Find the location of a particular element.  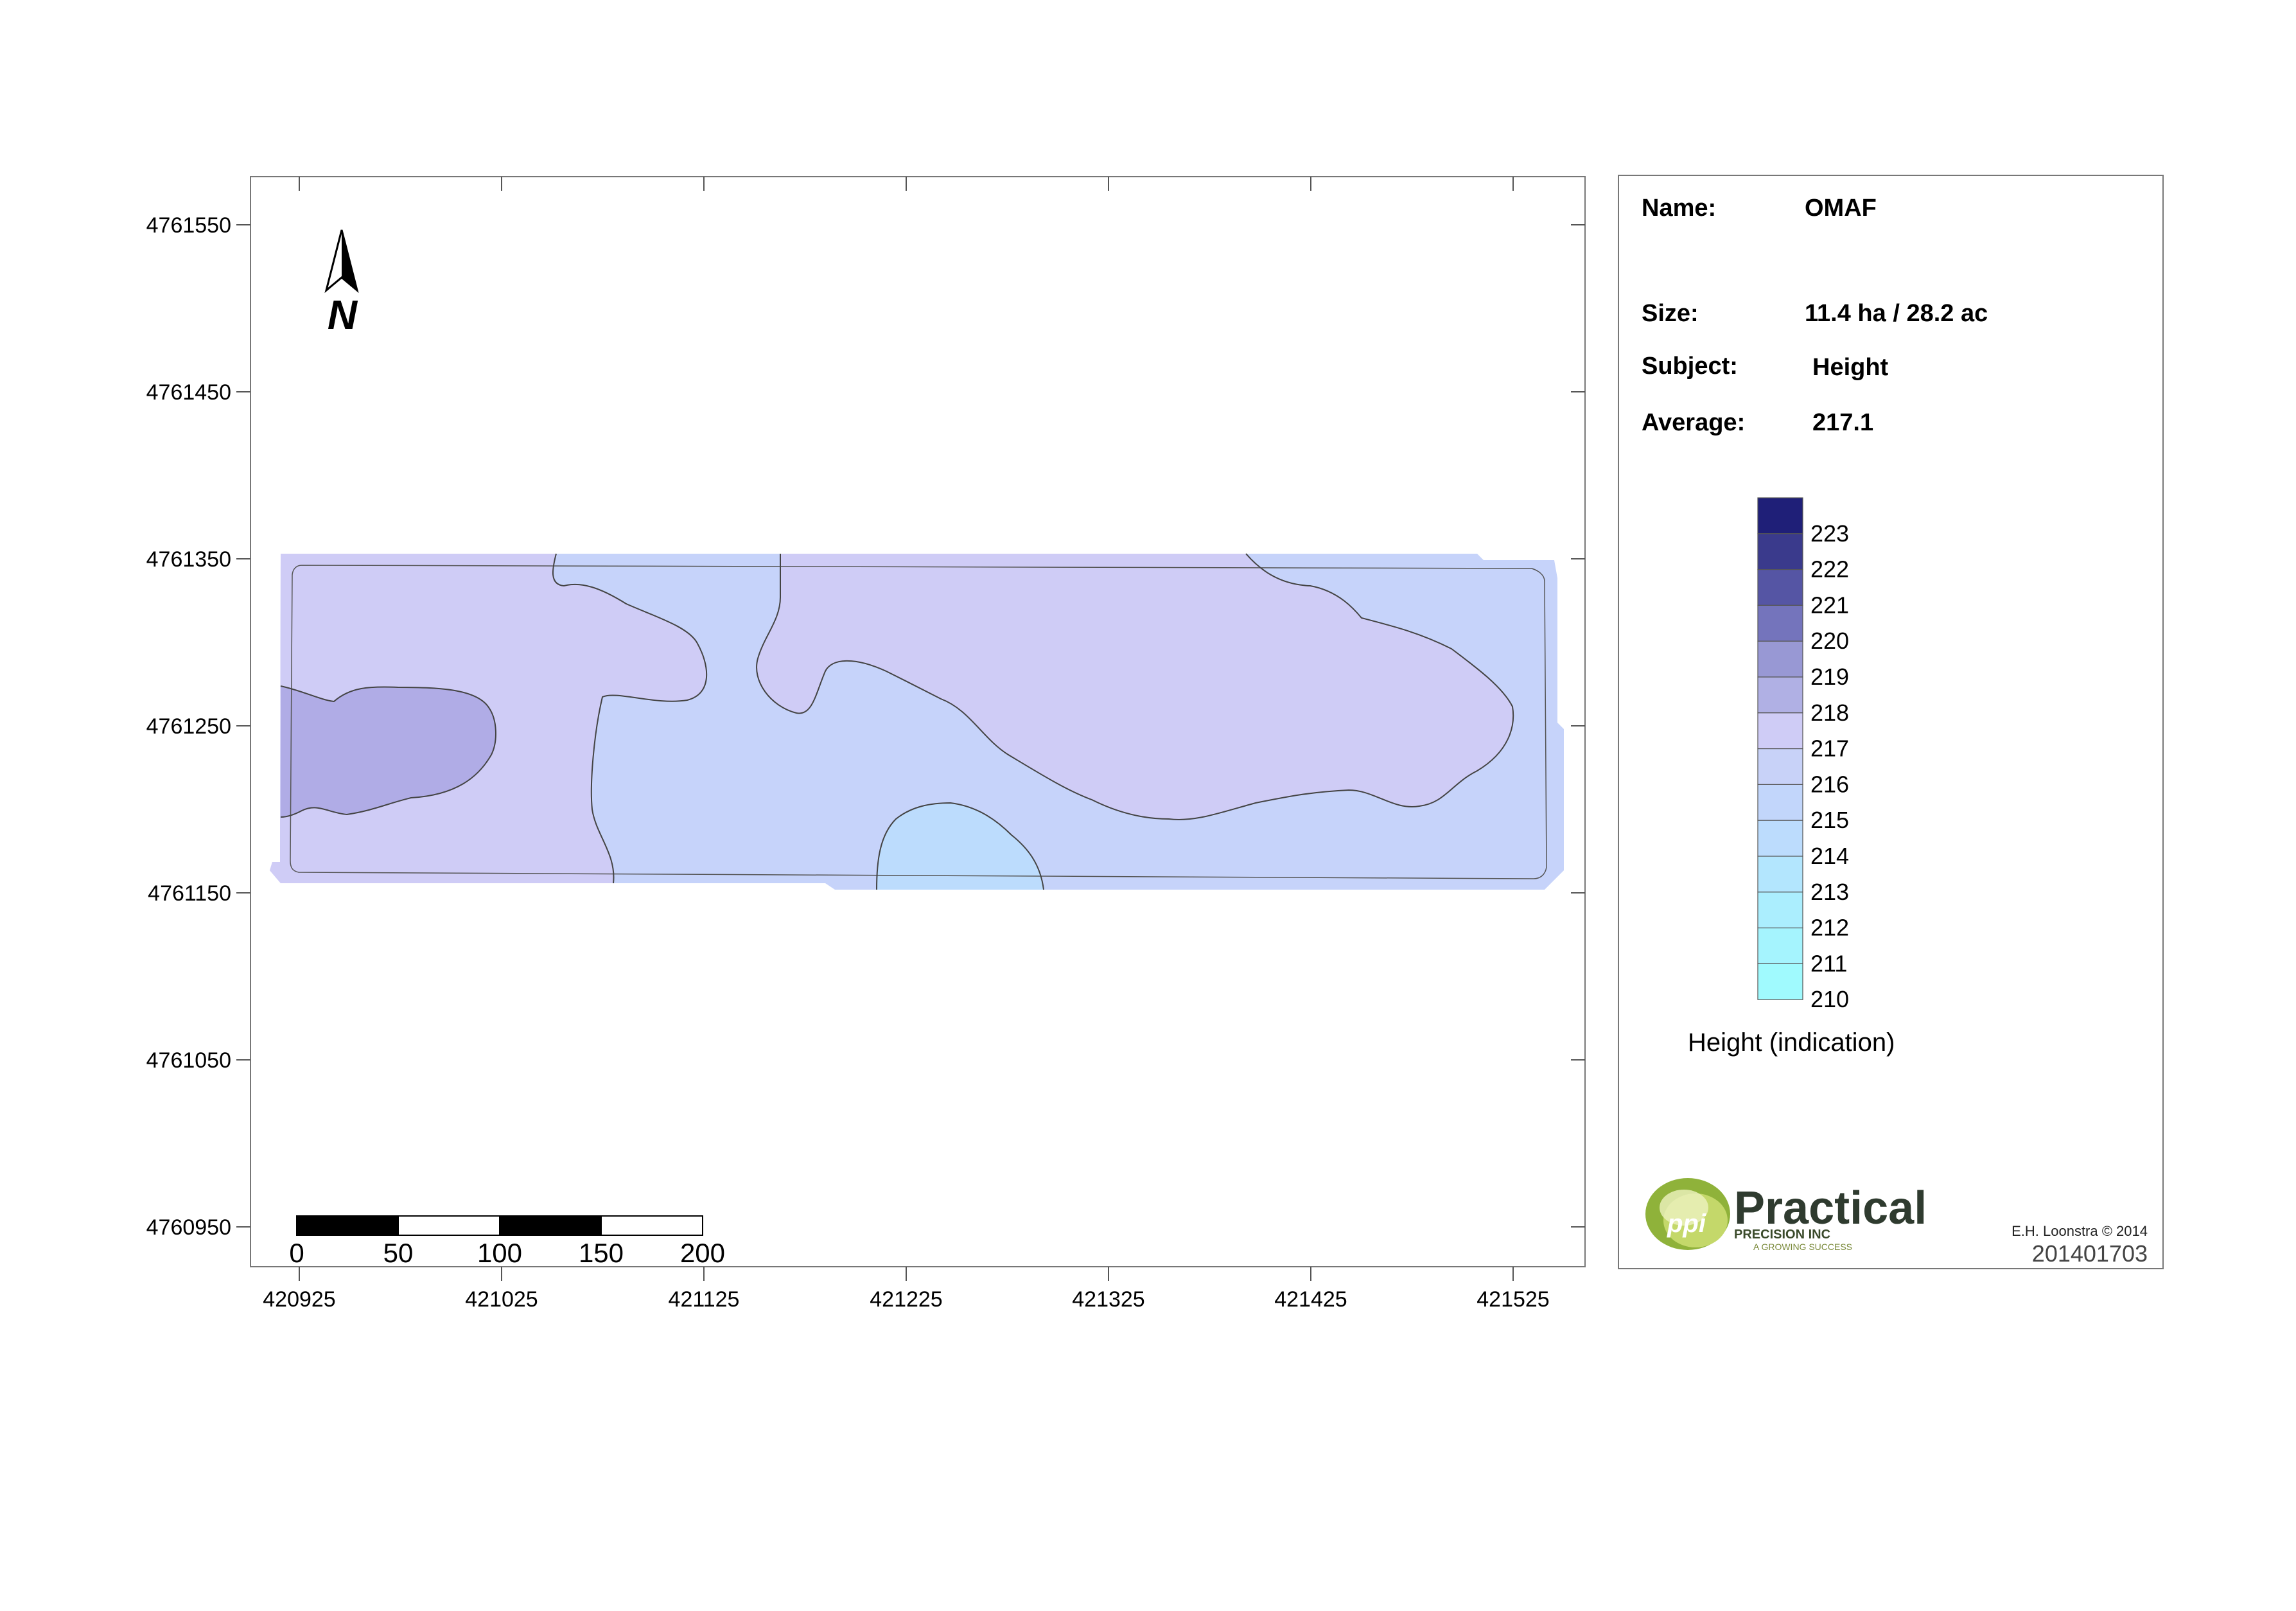

x-tick-label: 421125 is located at coordinates (704, 1299).